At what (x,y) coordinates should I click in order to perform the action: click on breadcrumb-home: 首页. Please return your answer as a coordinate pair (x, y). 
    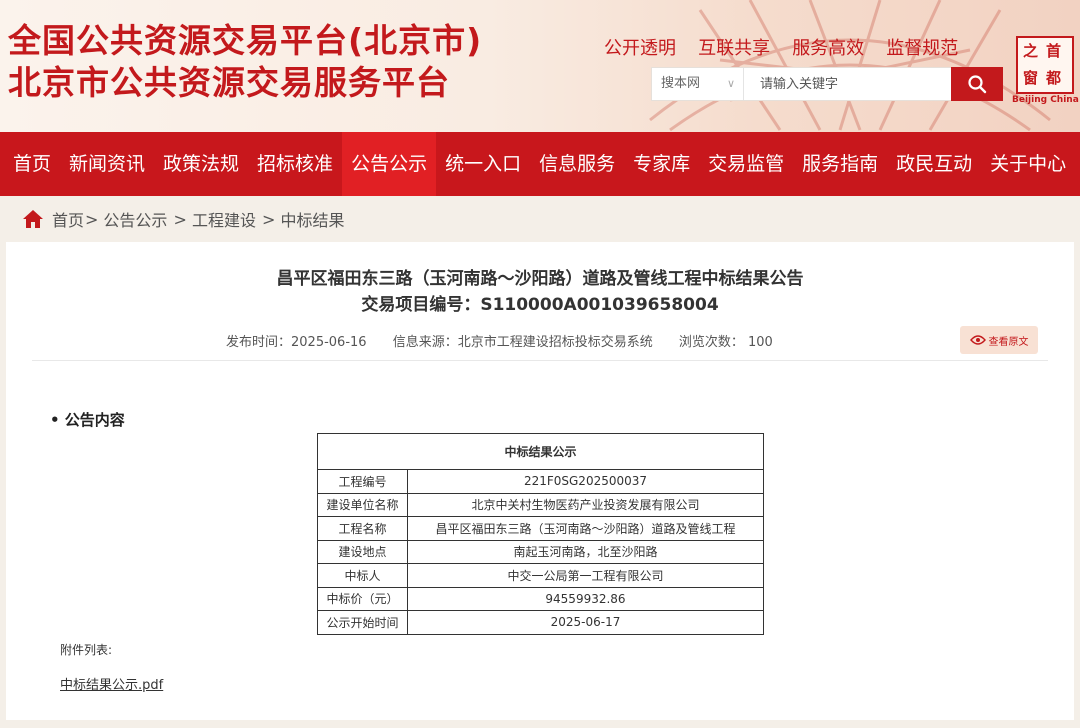
    Looking at the image, I should click on (68, 219).